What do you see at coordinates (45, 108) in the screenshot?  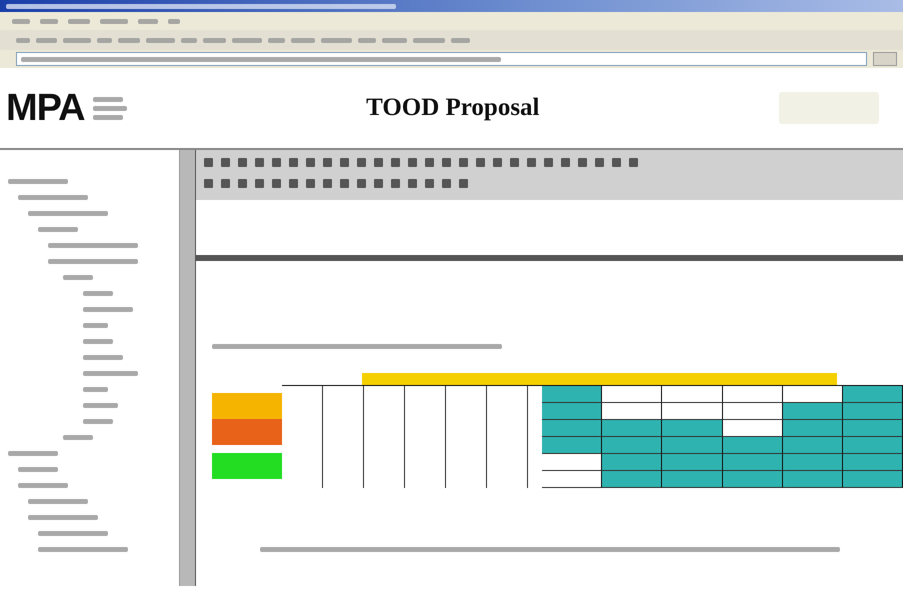 I see `logo: MPA` at bounding box center [45, 108].